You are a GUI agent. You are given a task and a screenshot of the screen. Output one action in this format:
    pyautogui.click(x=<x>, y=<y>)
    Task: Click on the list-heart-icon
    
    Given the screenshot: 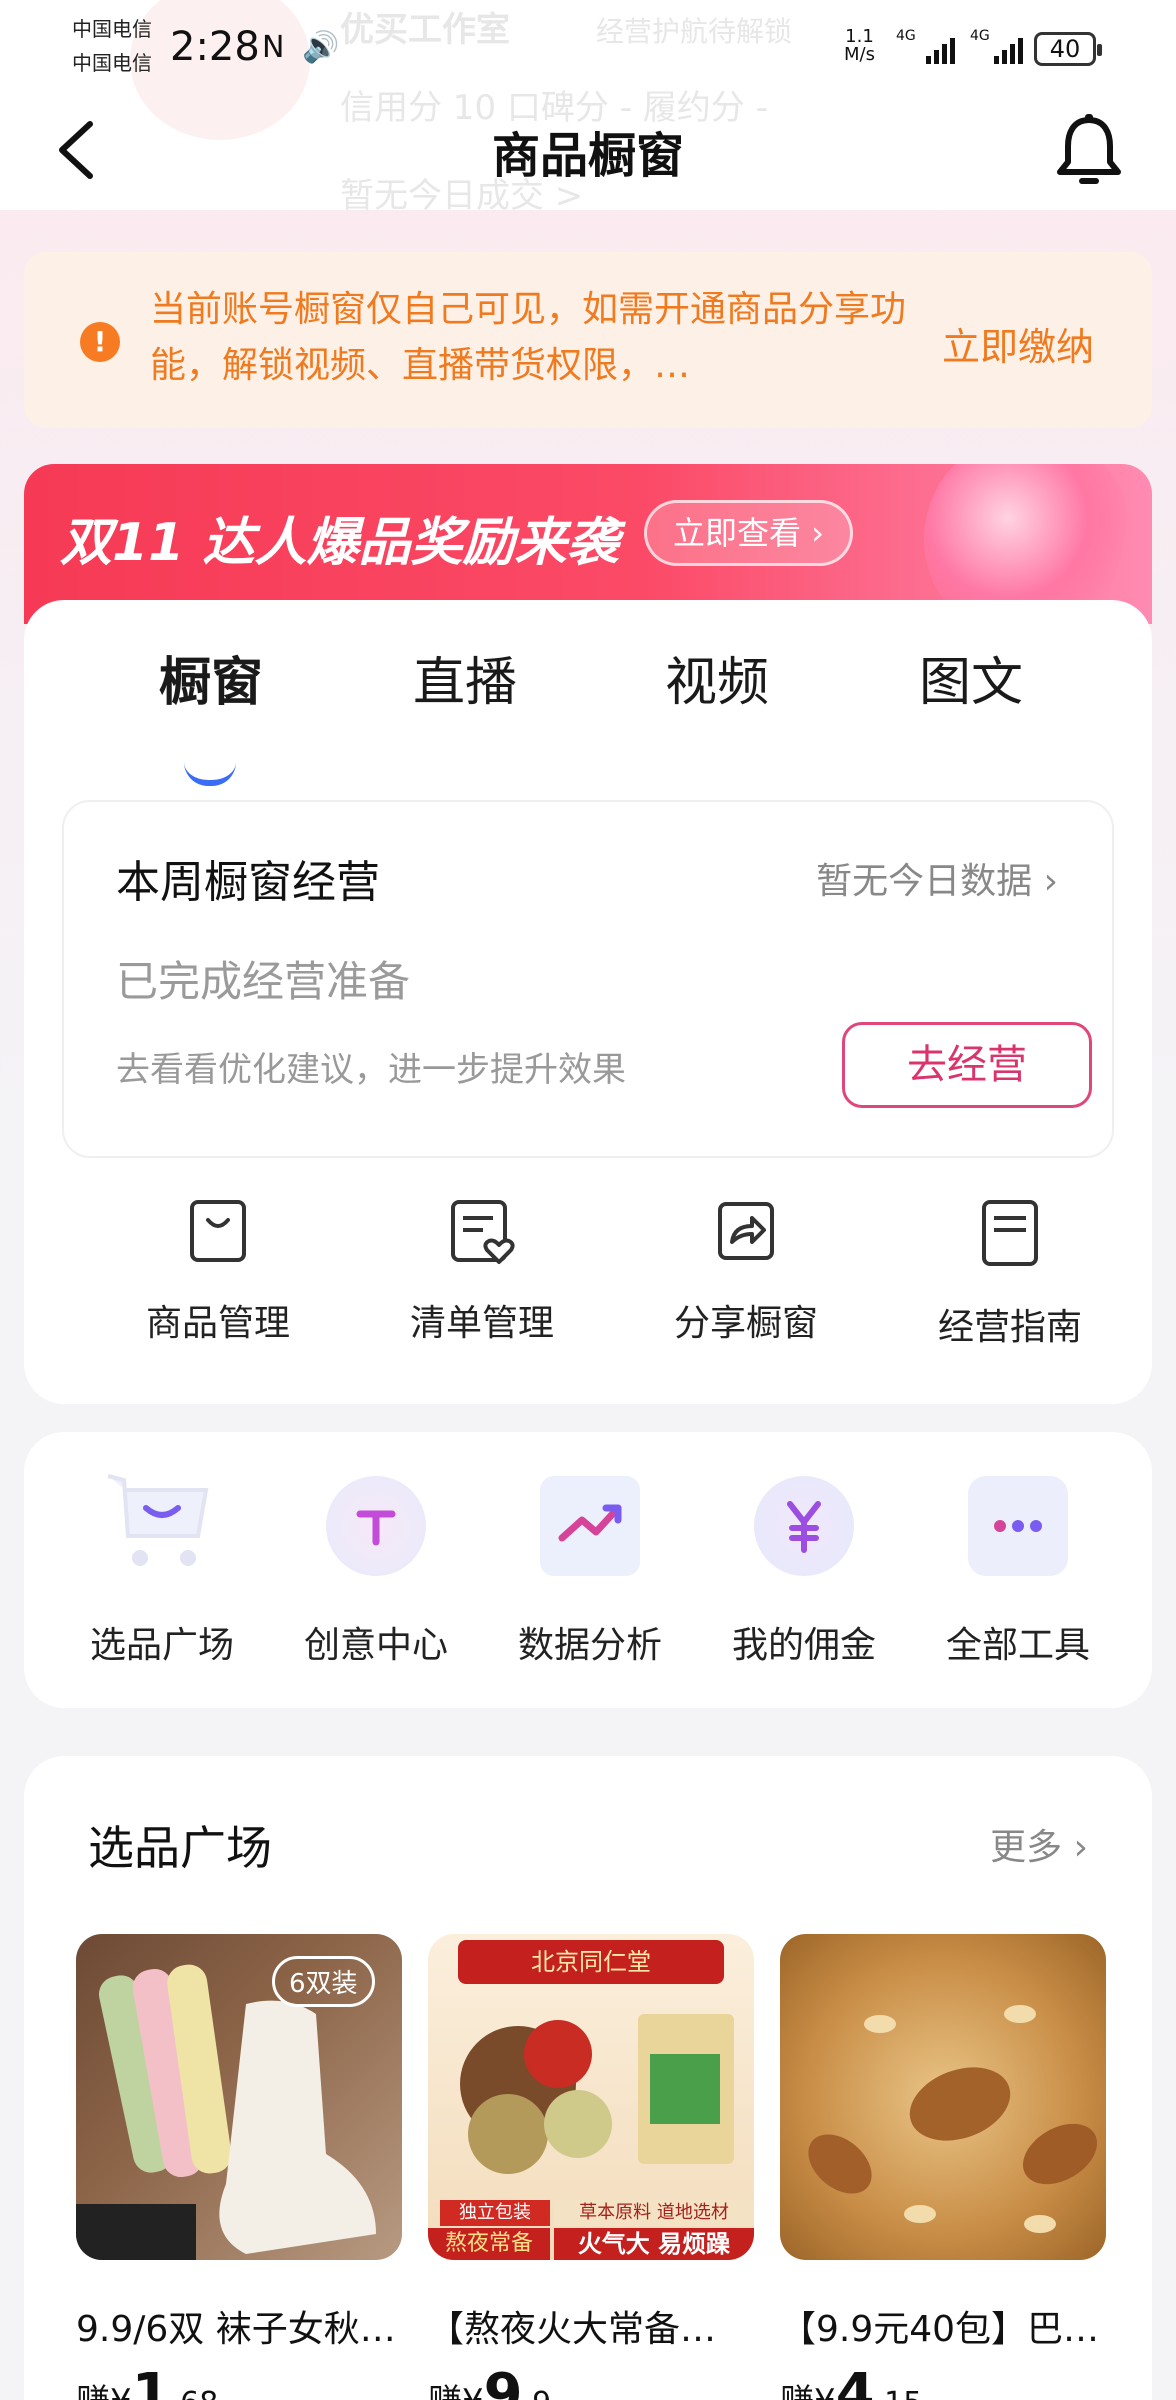 What is the action you would take?
    pyautogui.click(x=483, y=1232)
    